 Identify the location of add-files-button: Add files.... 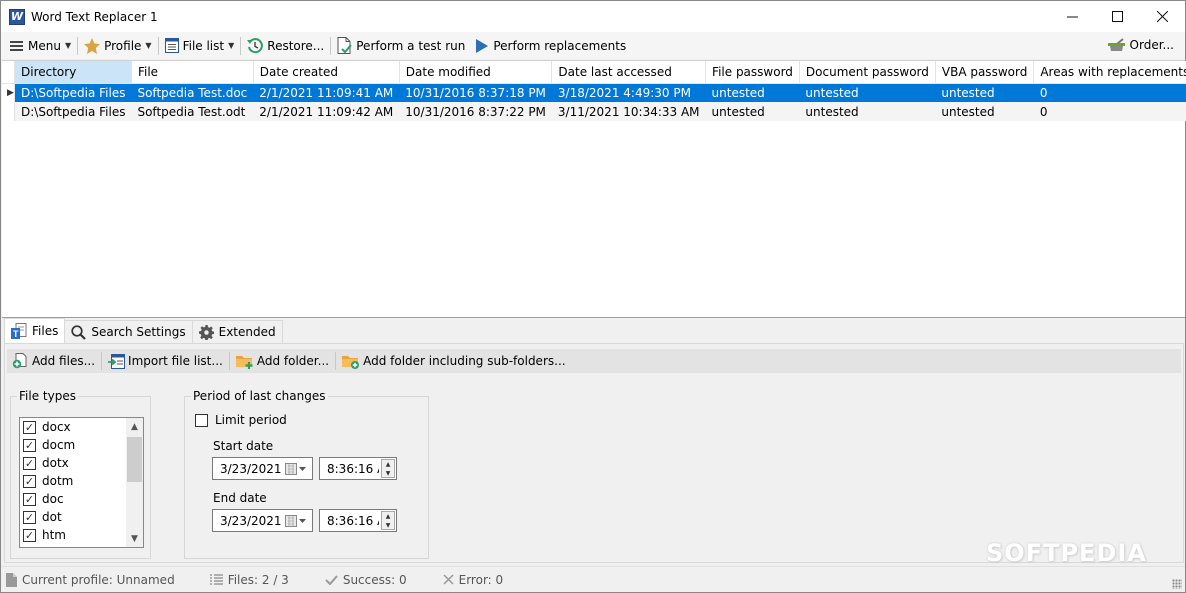
(53, 361).